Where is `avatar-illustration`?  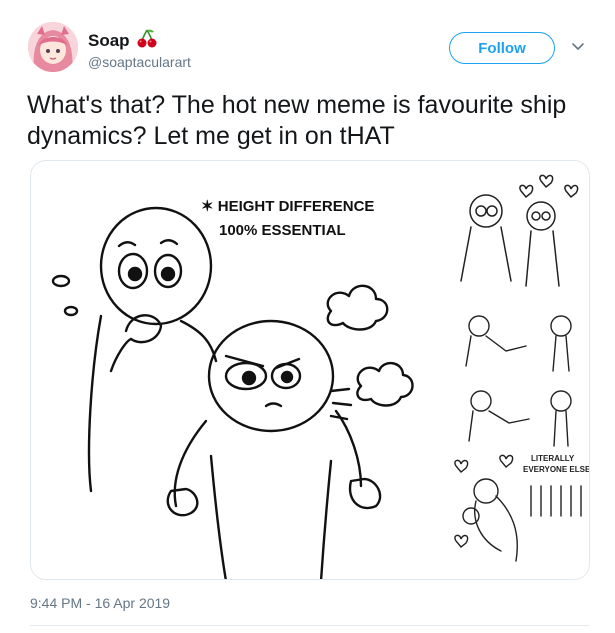
avatar-illustration is located at coordinates (53, 47).